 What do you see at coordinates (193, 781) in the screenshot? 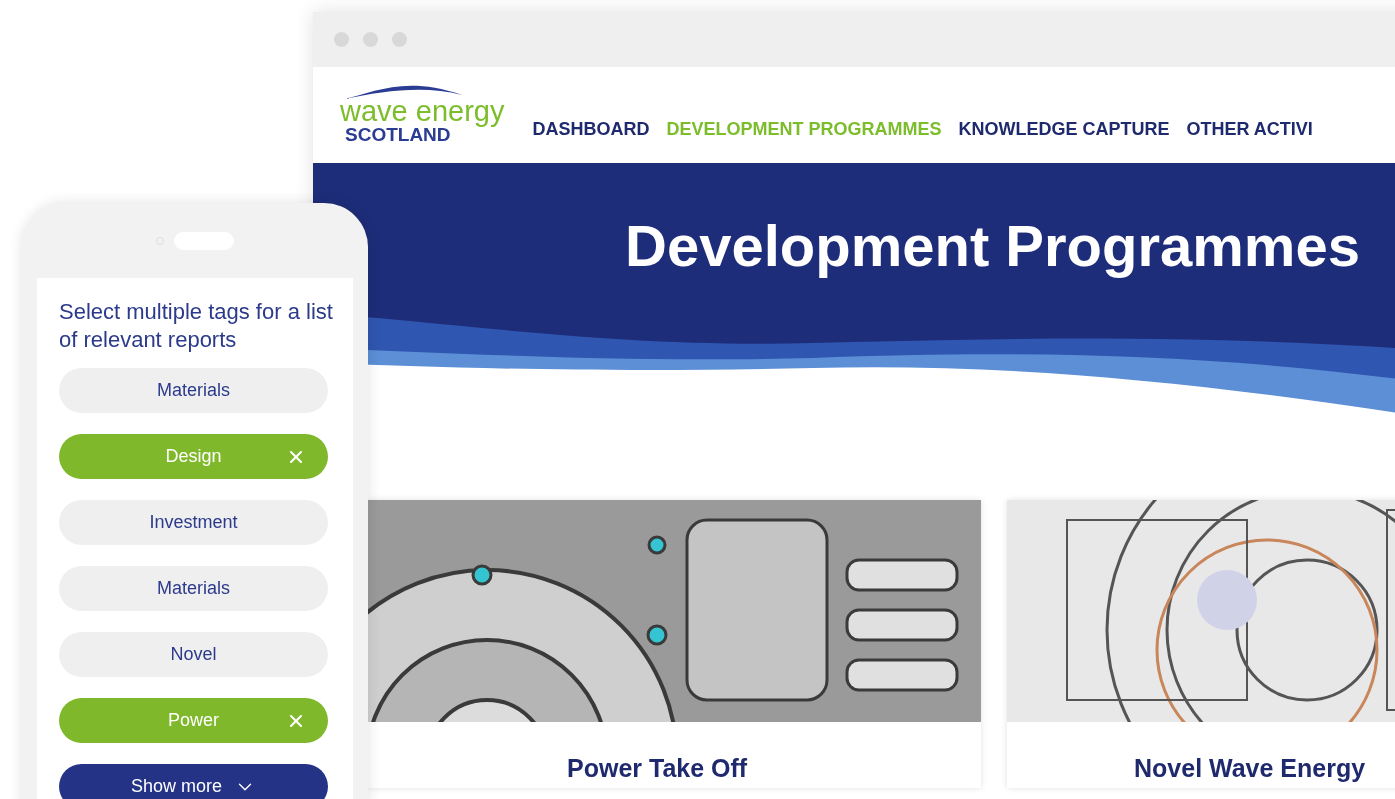
I see `show-more-button: Show more` at bounding box center [193, 781].